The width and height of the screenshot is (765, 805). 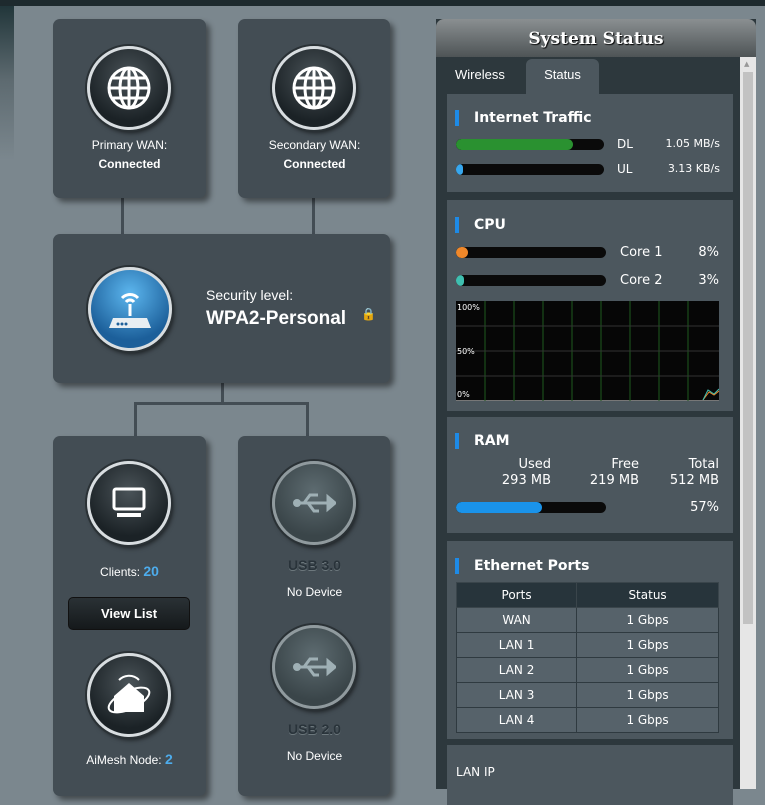 I want to click on background-corner, so click(x=7, y=394).